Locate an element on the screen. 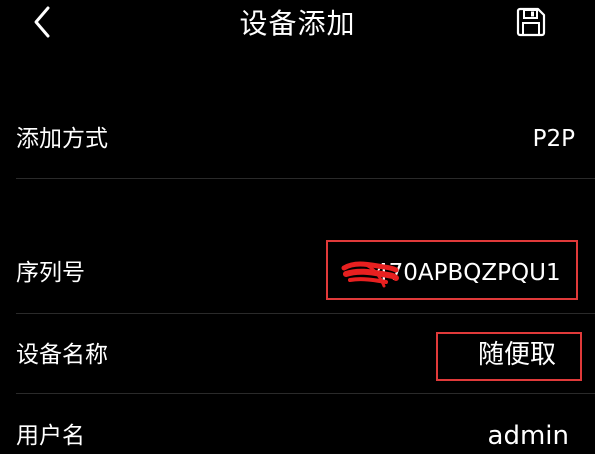 Image resolution: width=595 pixels, height=454 pixels. top-bar: 设备添加 is located at coordinates (297, 25).